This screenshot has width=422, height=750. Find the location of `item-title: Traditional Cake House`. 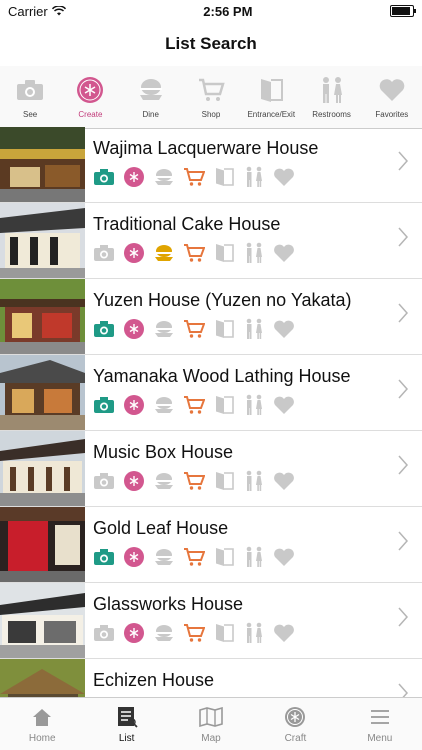

item-title: Traditional Cake House is located at coordinates (187, 223).